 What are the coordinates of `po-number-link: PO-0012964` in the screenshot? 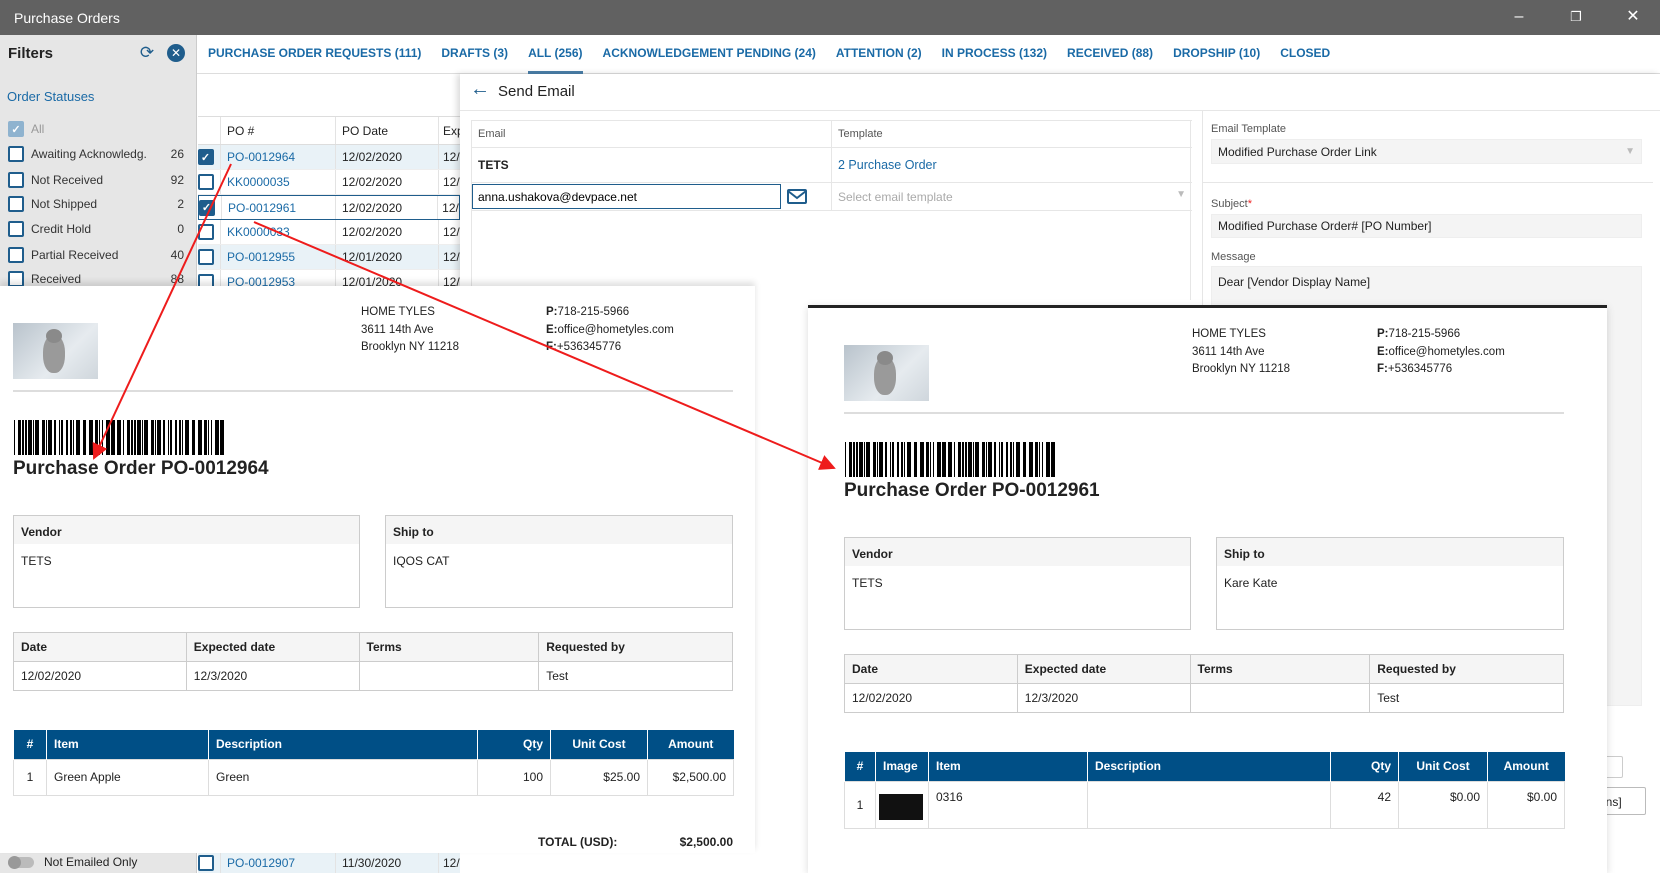 It's located at (277, 157).